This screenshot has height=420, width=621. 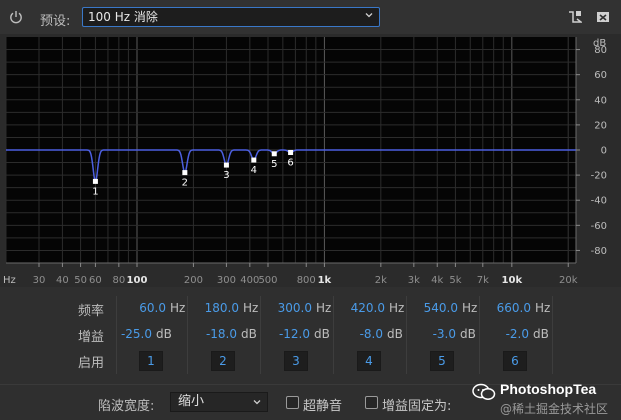 I want to click on close-panel-icon, so click(x=603, y=17).